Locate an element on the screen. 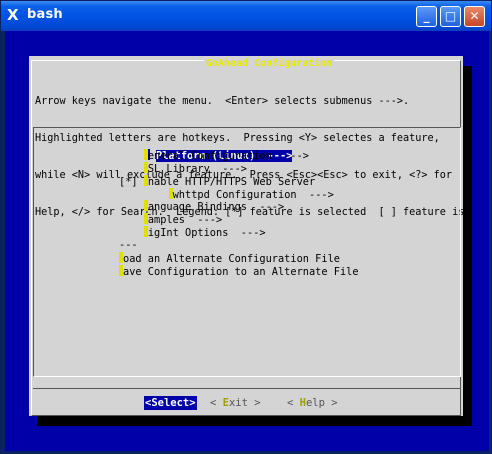 The image size is (492, 454). help-bracket: < is located at coordinates (293, 403).